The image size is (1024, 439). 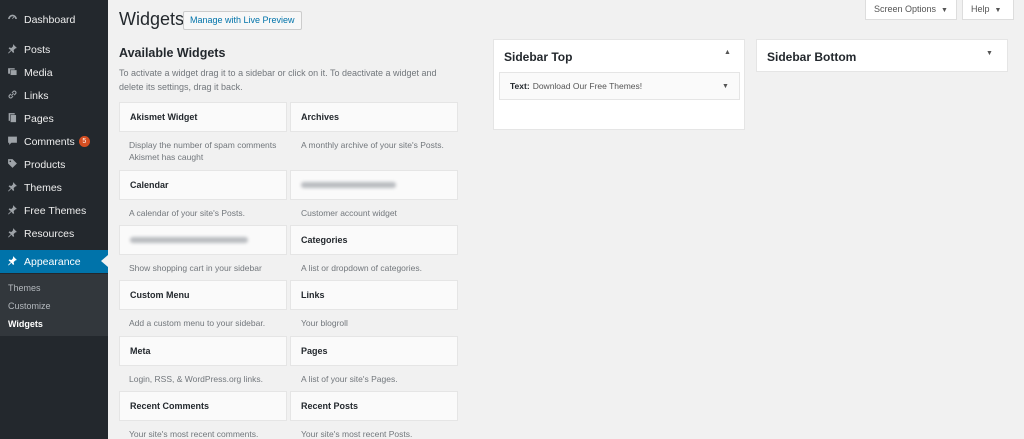 What do you see at coordinates (882, 55) in the screenshot?
I see `sidebar-bottom-area: Sidebar Bottom ▼` at bounding box center [882, 55].